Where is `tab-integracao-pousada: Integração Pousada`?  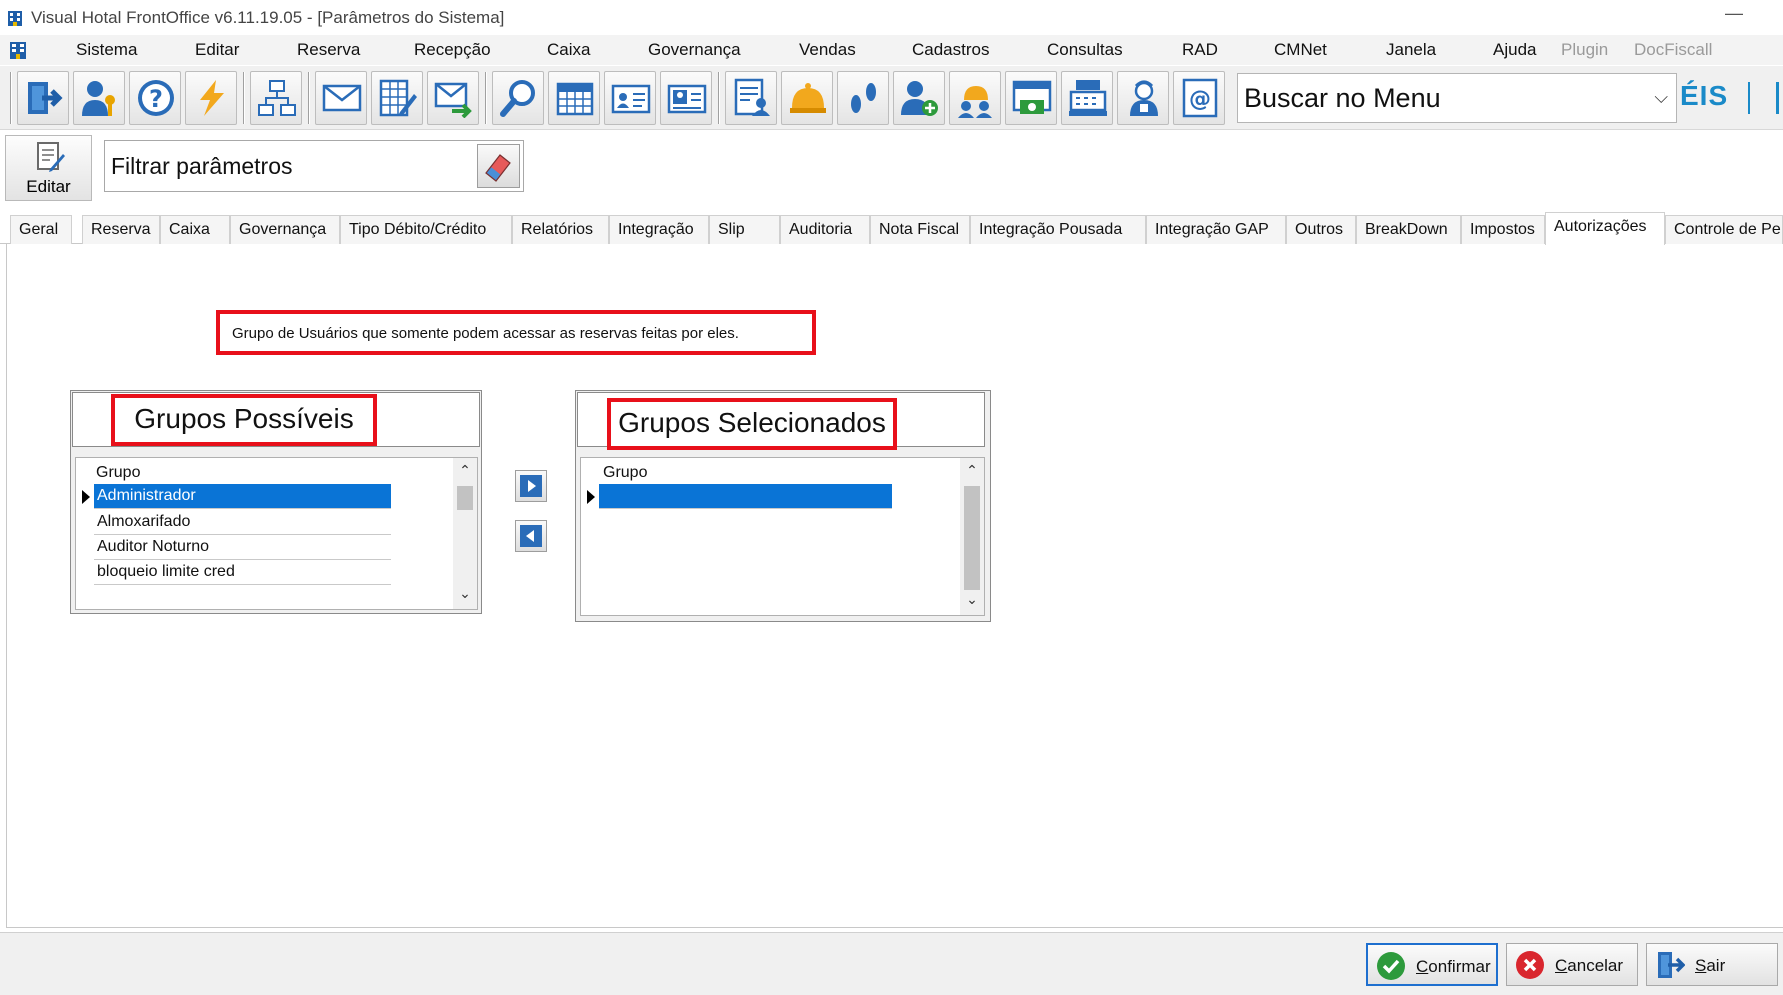 tab-integracao-pousada: Integração Pousada is located at coordinates (1058, 229).